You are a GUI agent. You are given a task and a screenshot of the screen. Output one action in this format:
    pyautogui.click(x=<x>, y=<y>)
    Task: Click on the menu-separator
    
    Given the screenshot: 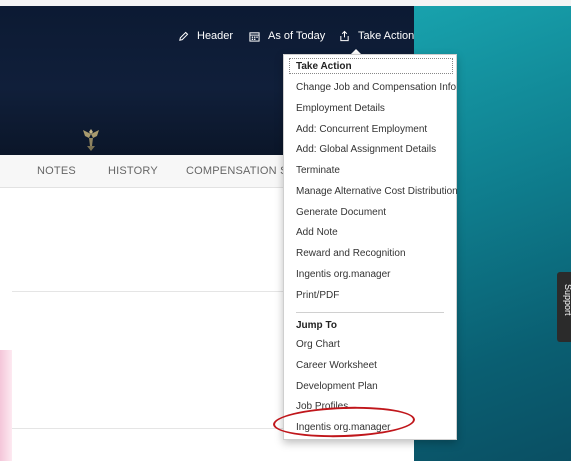 What is the action you would take?
    pyautogui.click(x=370, y=312)
    